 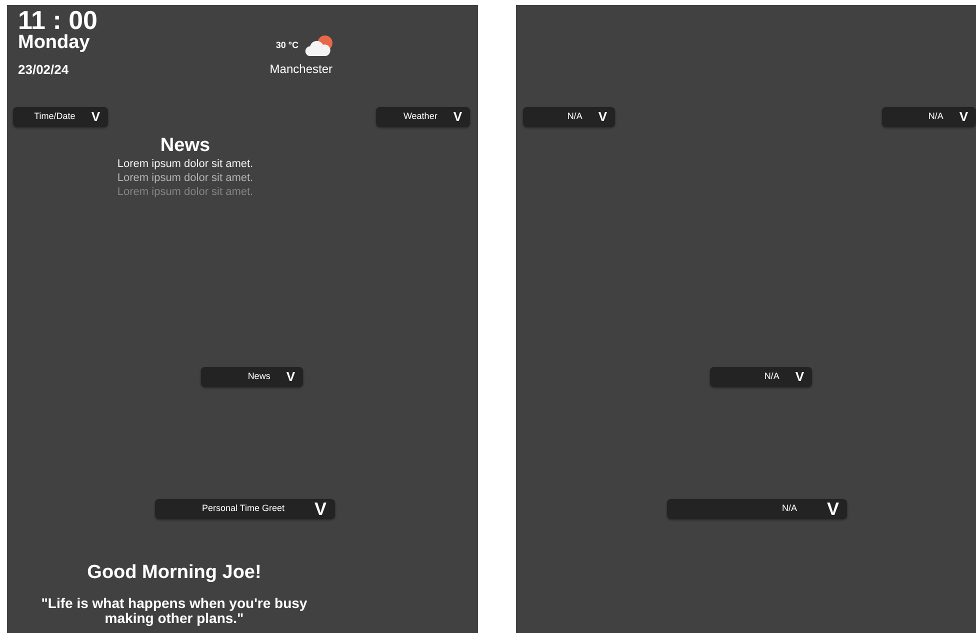 What do you see at coordinates (301, 69) in the screenshot?
I see `city-text: Manchester` at bounding box center [301, 69].